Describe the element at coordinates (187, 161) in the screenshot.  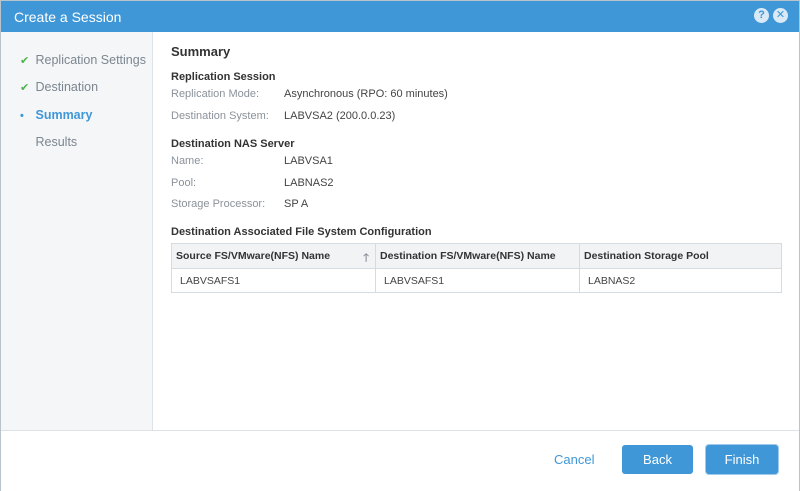
I see `nas-name-label: Name:` at that location.